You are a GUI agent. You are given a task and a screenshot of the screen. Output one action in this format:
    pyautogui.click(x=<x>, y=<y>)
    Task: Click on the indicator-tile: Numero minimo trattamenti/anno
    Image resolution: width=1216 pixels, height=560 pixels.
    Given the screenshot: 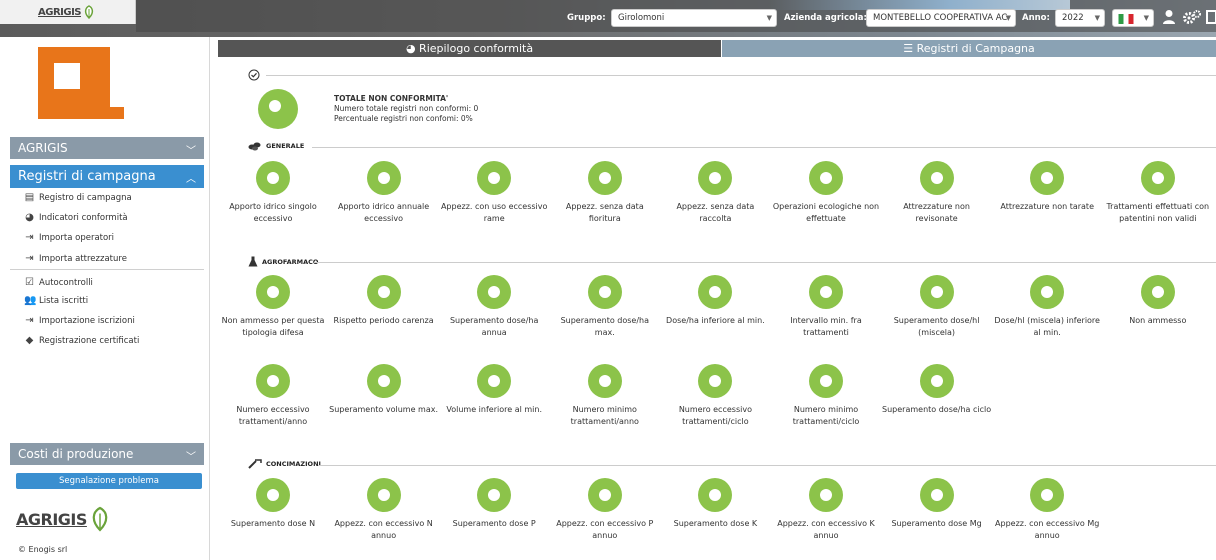 What is the action you would take?
    pyautogui.click(x=605, y=396)
    